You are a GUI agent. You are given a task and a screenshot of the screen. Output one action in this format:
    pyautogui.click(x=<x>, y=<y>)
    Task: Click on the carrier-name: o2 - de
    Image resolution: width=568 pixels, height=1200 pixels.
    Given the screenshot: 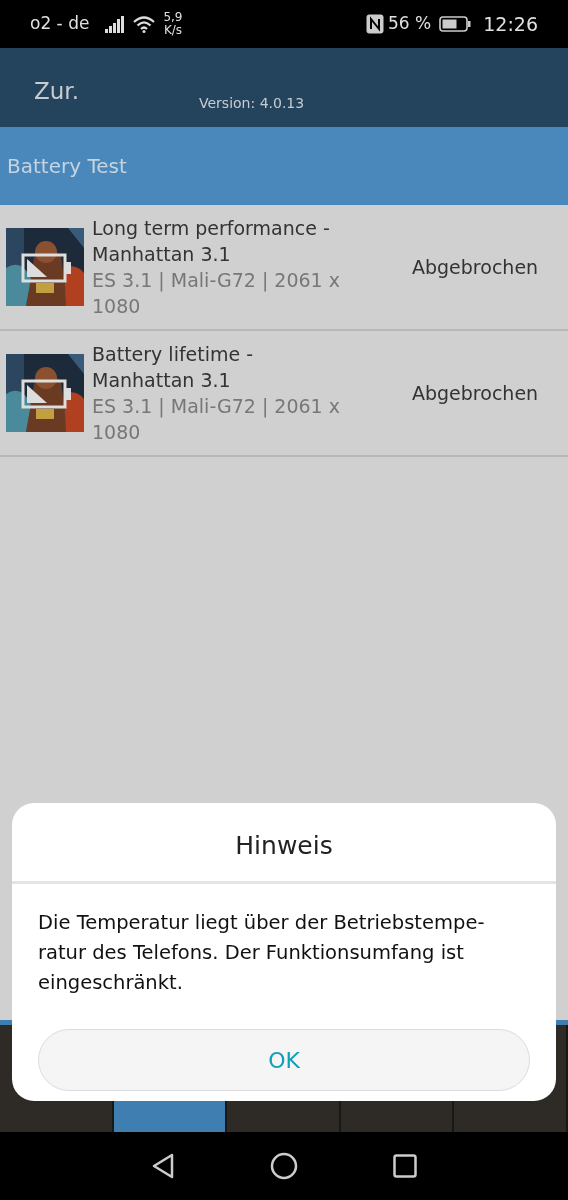 What is the action you would take?
    pyautogui.click(x=60, y=24)
    